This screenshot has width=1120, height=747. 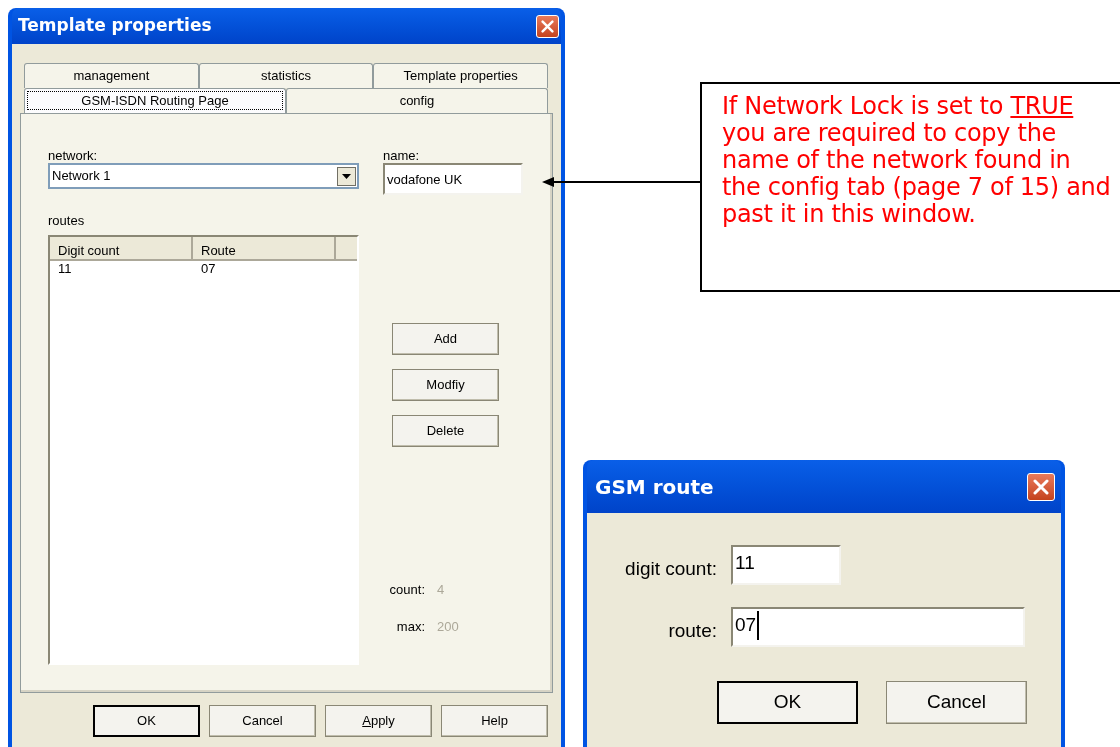 I want to click on stat-label: max:, so click(x=410, y=626).